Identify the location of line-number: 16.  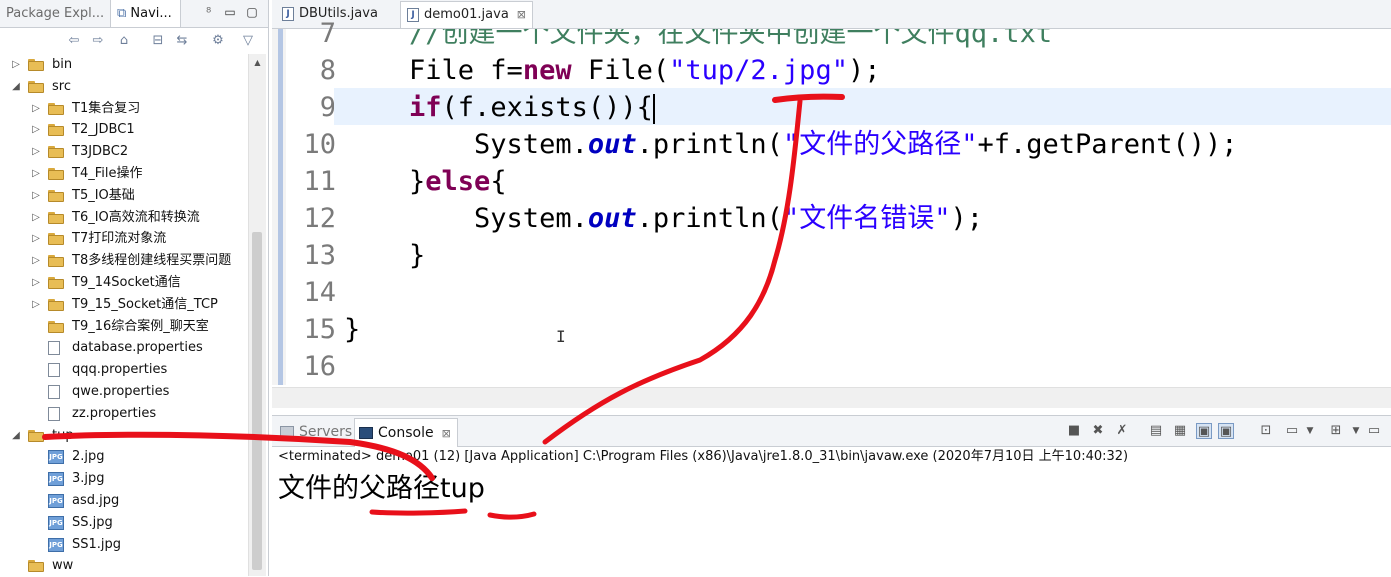
(319, 366).